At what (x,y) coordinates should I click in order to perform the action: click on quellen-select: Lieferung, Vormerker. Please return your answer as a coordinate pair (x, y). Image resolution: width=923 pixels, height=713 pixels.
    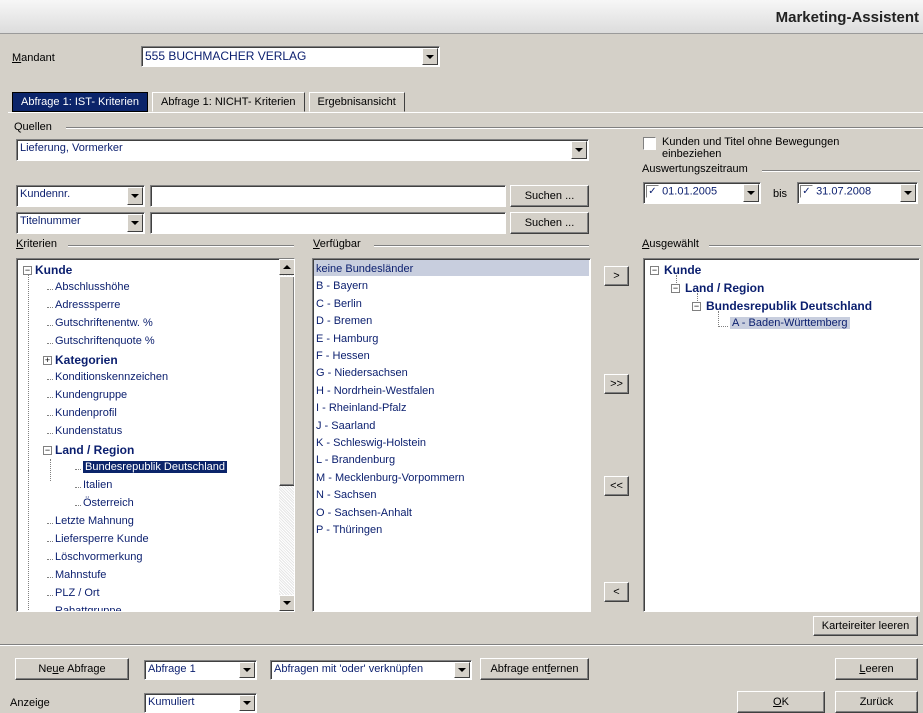
    Looking at the image, I should click on (302, 150).